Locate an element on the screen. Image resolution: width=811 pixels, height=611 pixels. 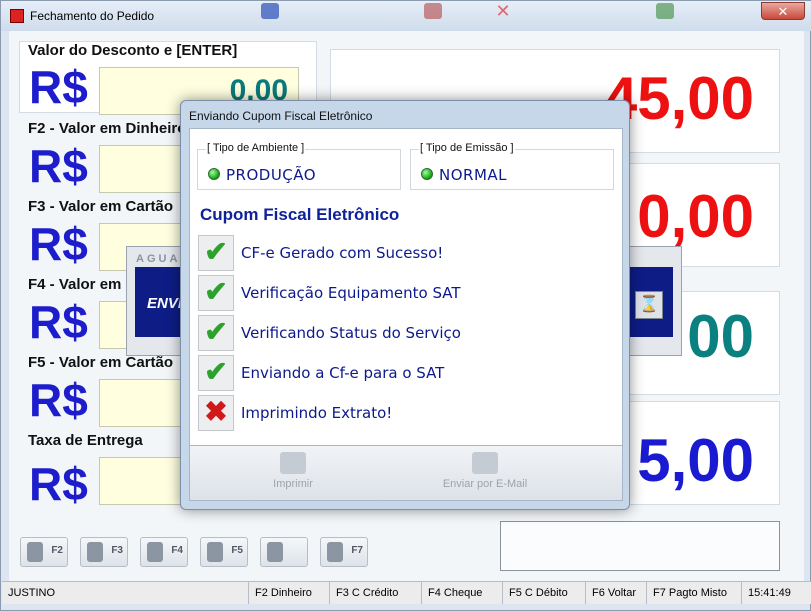
change-value: 00 is located at coordinates (720, 336).